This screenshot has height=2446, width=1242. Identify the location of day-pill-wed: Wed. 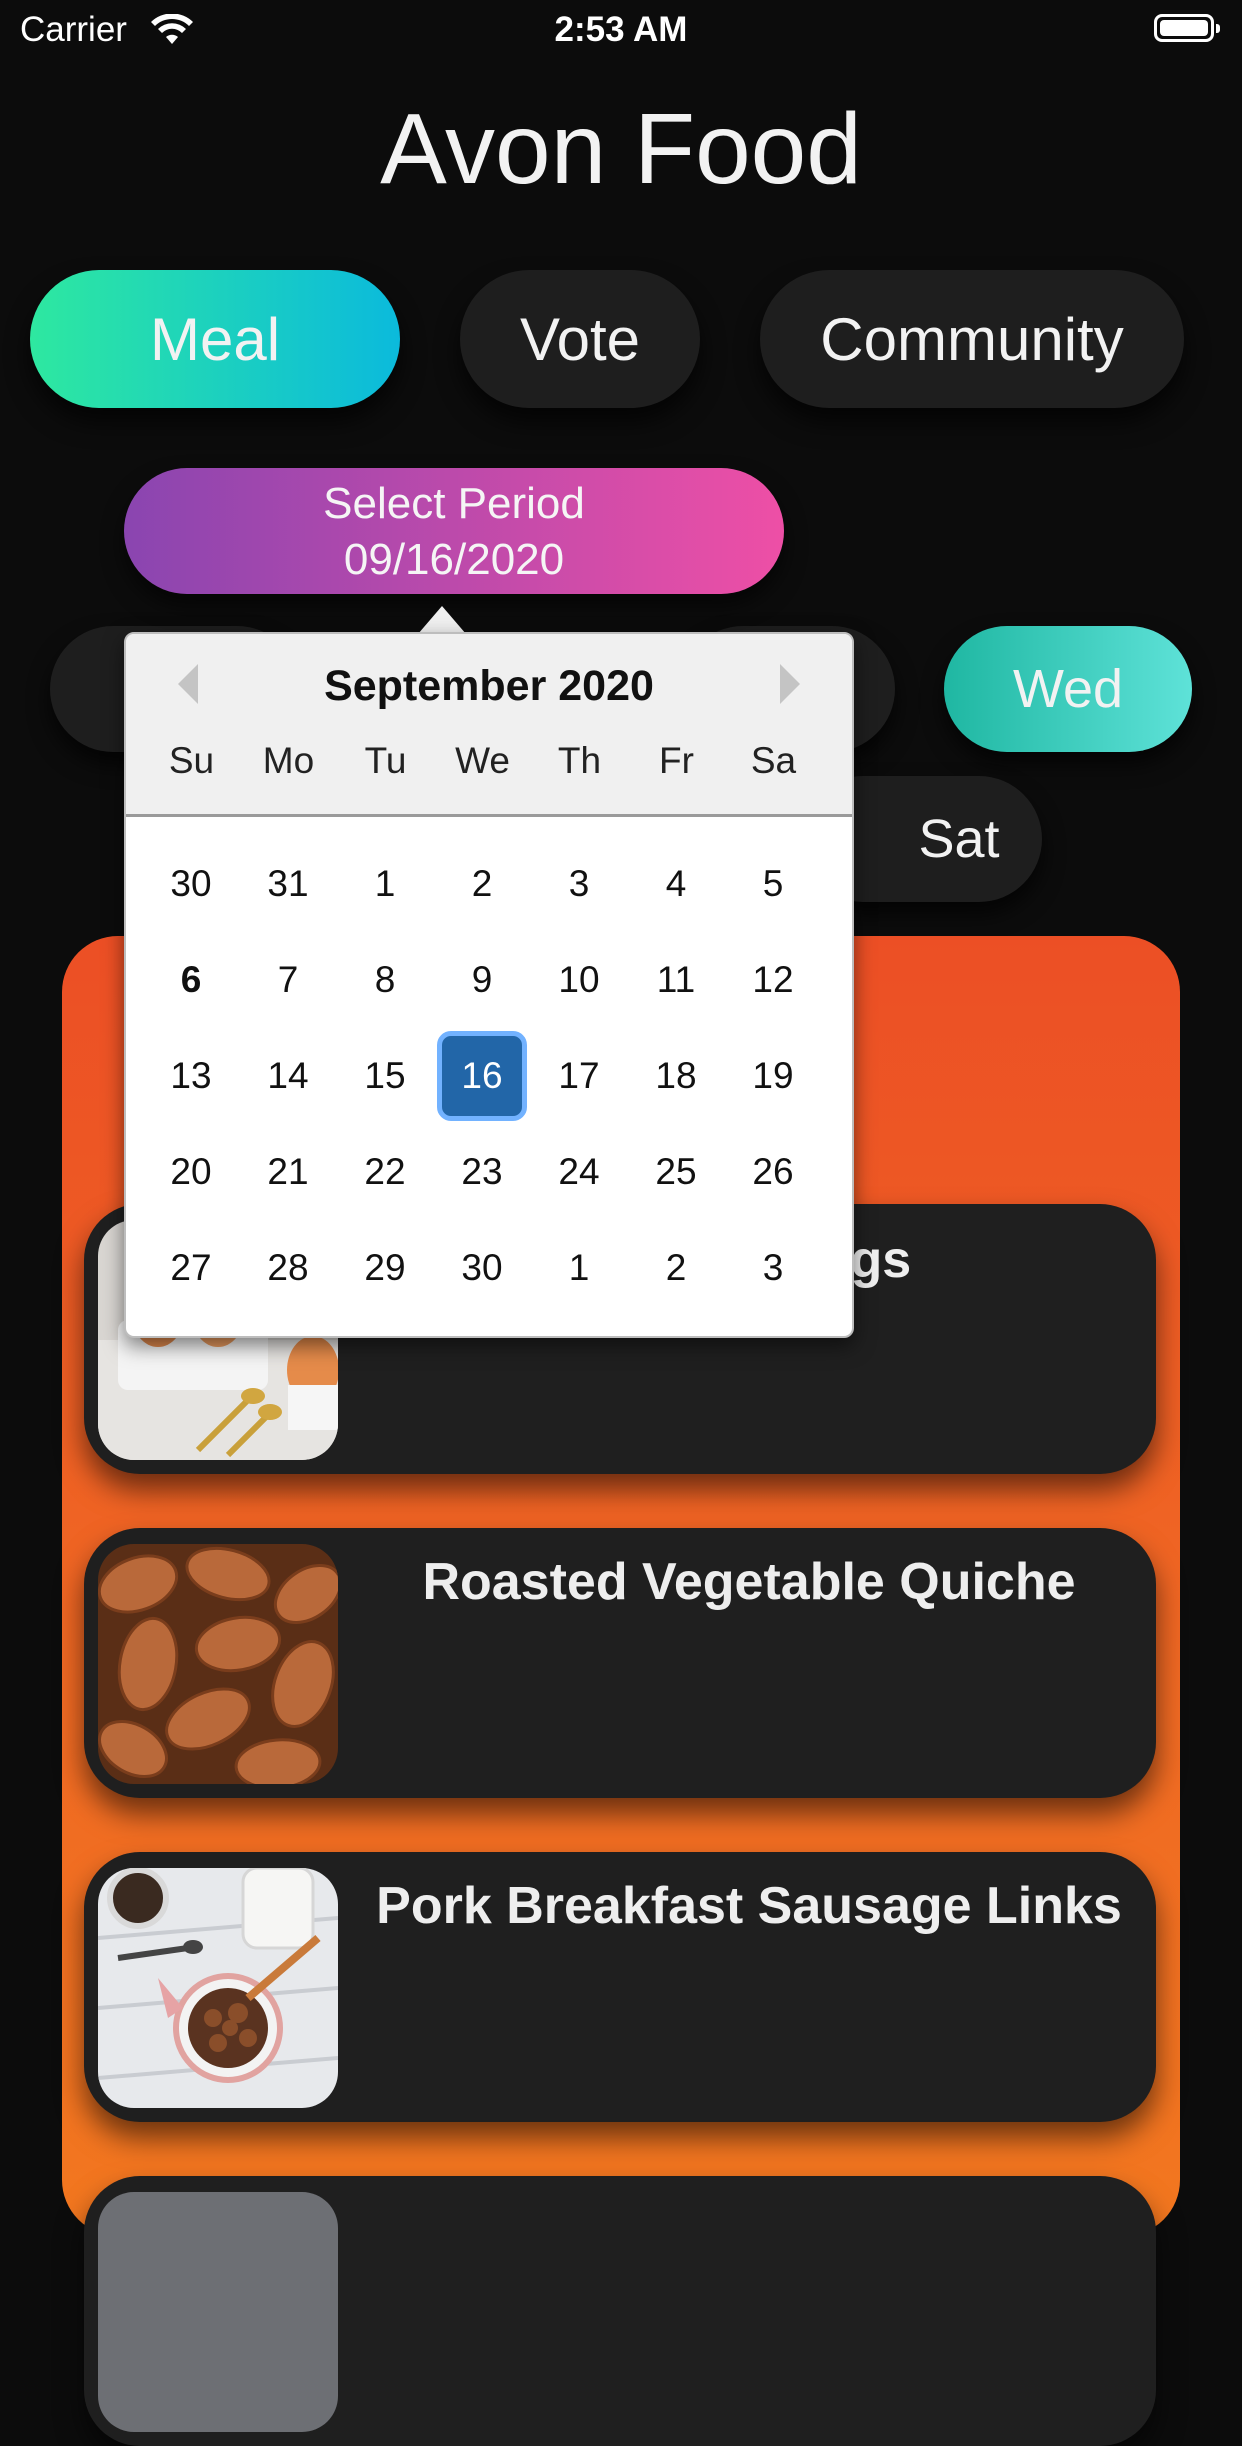
(1068, 689).